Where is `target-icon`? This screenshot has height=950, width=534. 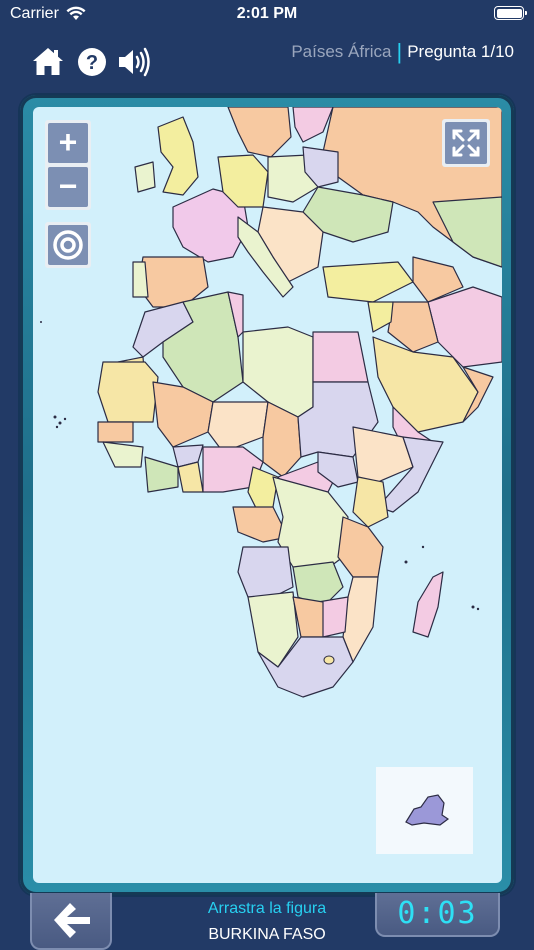 target-icon is located at coordinates (68, 245).